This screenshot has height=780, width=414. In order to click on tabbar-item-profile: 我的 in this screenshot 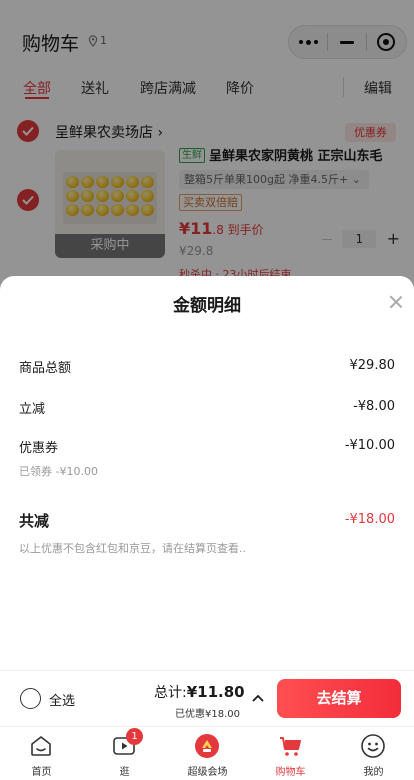, I will do `click(373, 753)`.